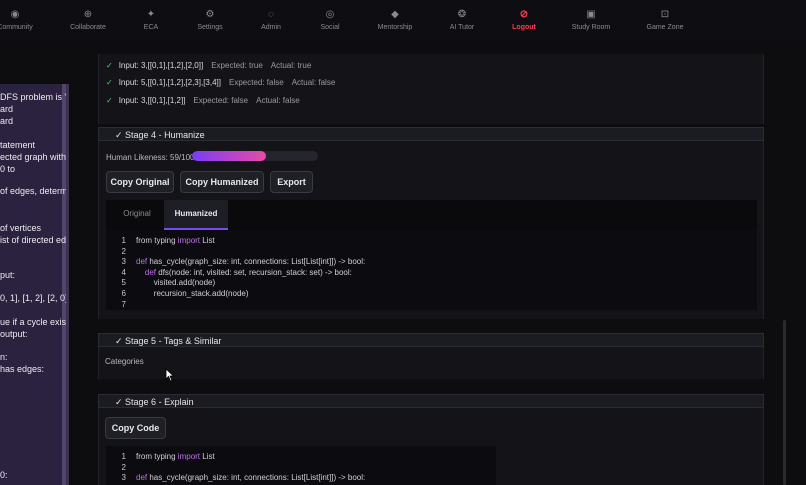 The height and width of the screenshot is (485, 806). What do you see at coordinates (784, 402) in the screenshot?
I see `scrollbar` at bounding box center [784, 402].